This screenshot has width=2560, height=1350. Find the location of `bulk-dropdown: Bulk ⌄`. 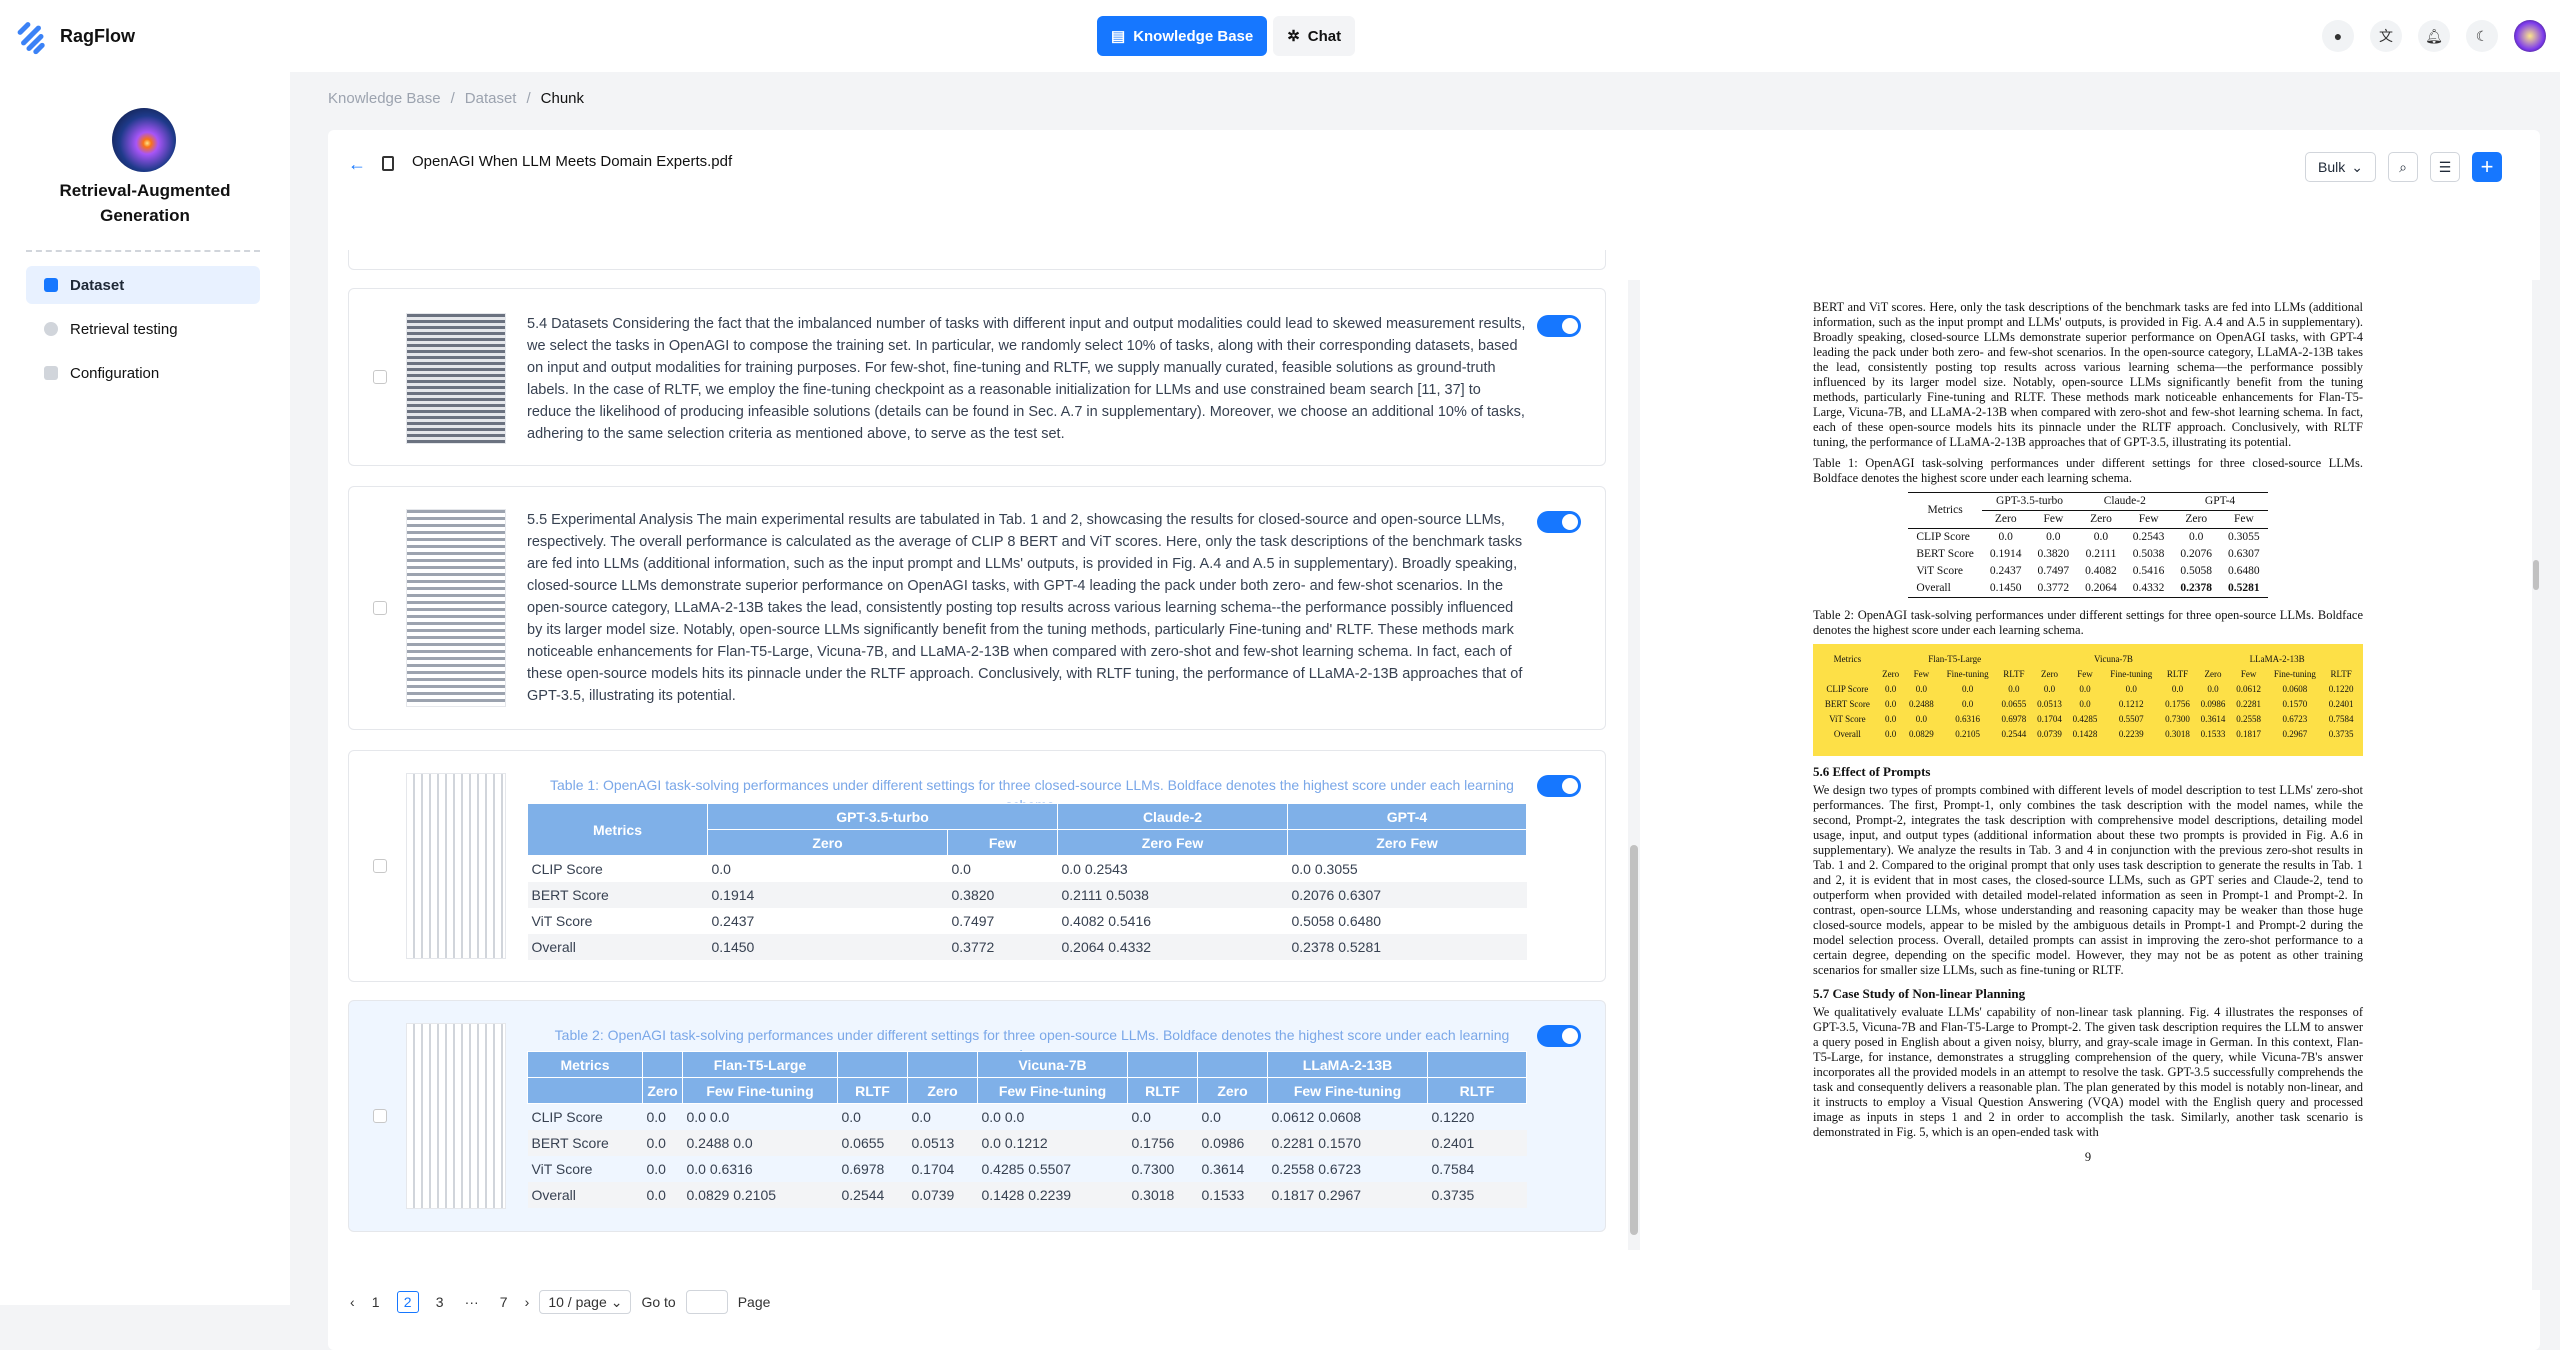

bulk-dropdown: Bulk ⌄ is located at coordinates (2340, 167).